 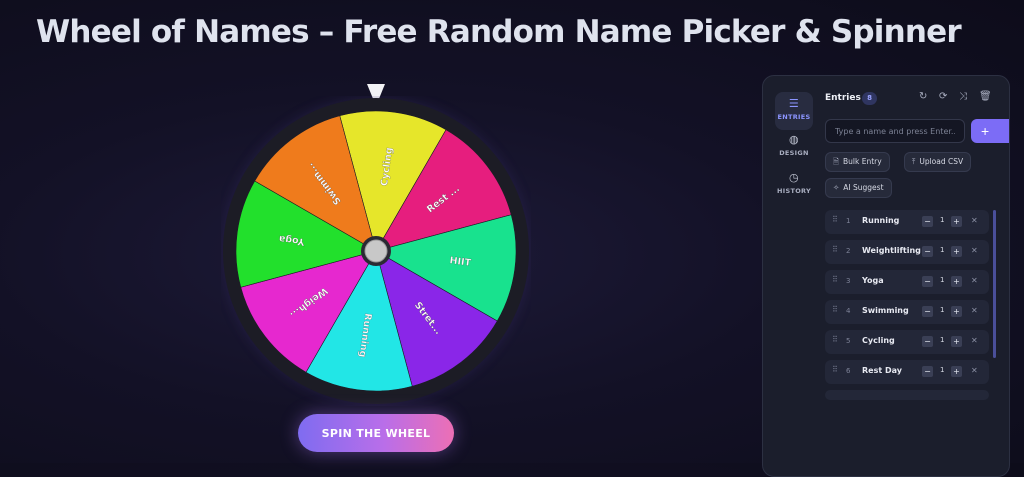 What do you see at coordinates (376, 433) in the screenshot?
I see `spin-the-wheel-button: SPIN THE WHEEL` at bounding box center [376, 433].